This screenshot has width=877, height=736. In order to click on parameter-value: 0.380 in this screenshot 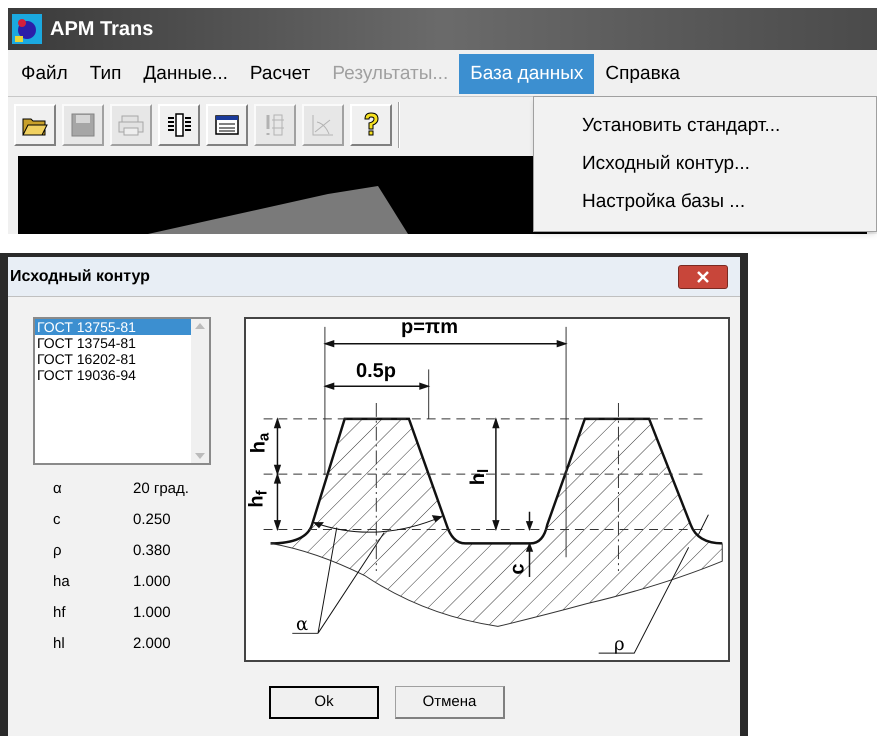, I will do `click(152, 551)`.